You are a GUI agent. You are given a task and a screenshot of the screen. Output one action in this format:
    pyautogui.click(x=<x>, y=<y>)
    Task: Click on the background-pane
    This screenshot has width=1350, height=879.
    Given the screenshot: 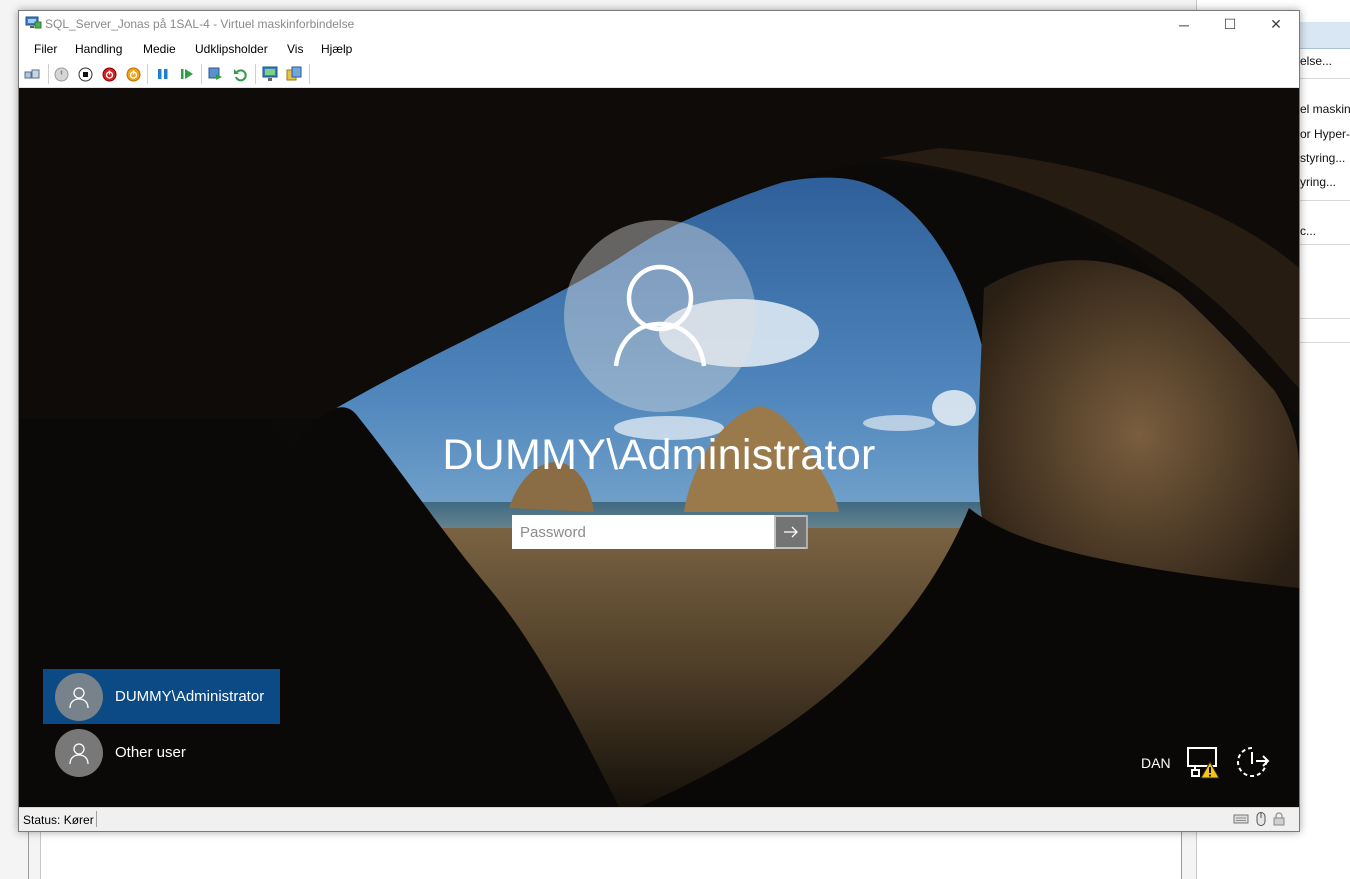 What is the action you would take?
    pyautogui.click(x=611, y=855)
    